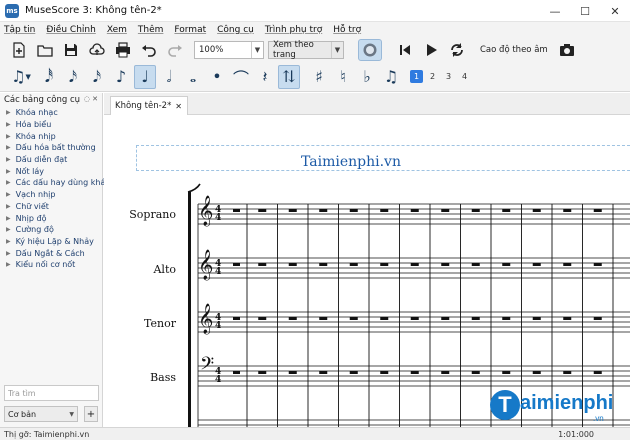 This screenshot has height=440, width=630. Describe the element at coordinates (319, 77) in the screenshot. I see `sharp-icon: ♯` at that location.